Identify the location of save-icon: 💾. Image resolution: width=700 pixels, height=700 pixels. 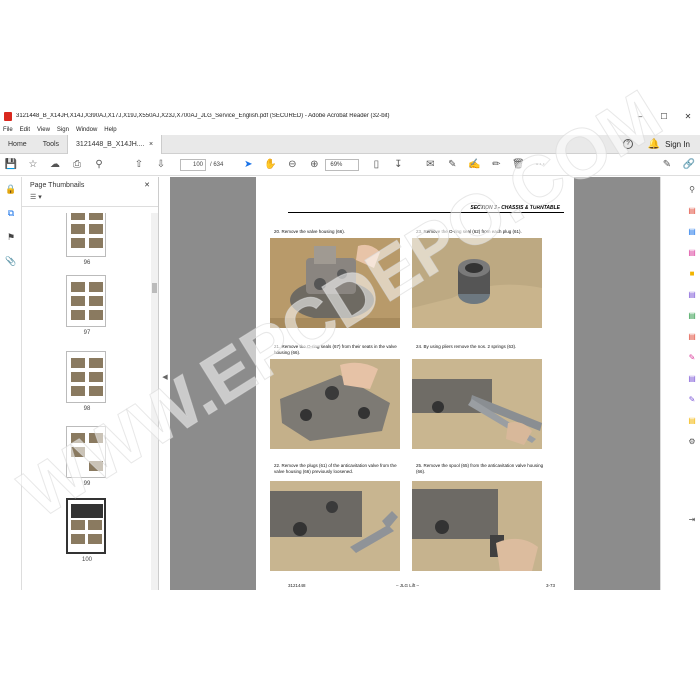
(11, 165).